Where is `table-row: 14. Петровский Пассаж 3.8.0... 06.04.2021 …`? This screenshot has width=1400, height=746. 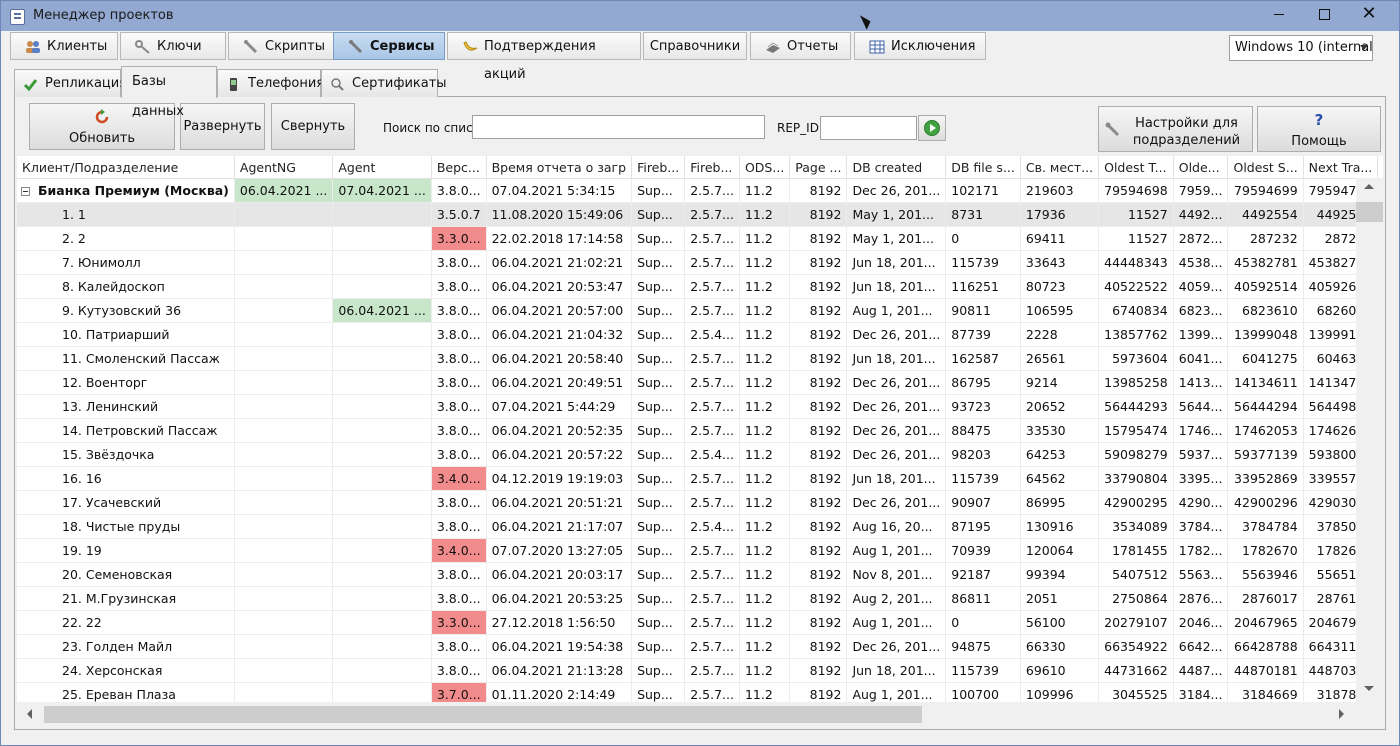 table-row: 14. Петровский Пассаж 3.8.0... 06.04.2021 … is located at coordinates (700, 430).